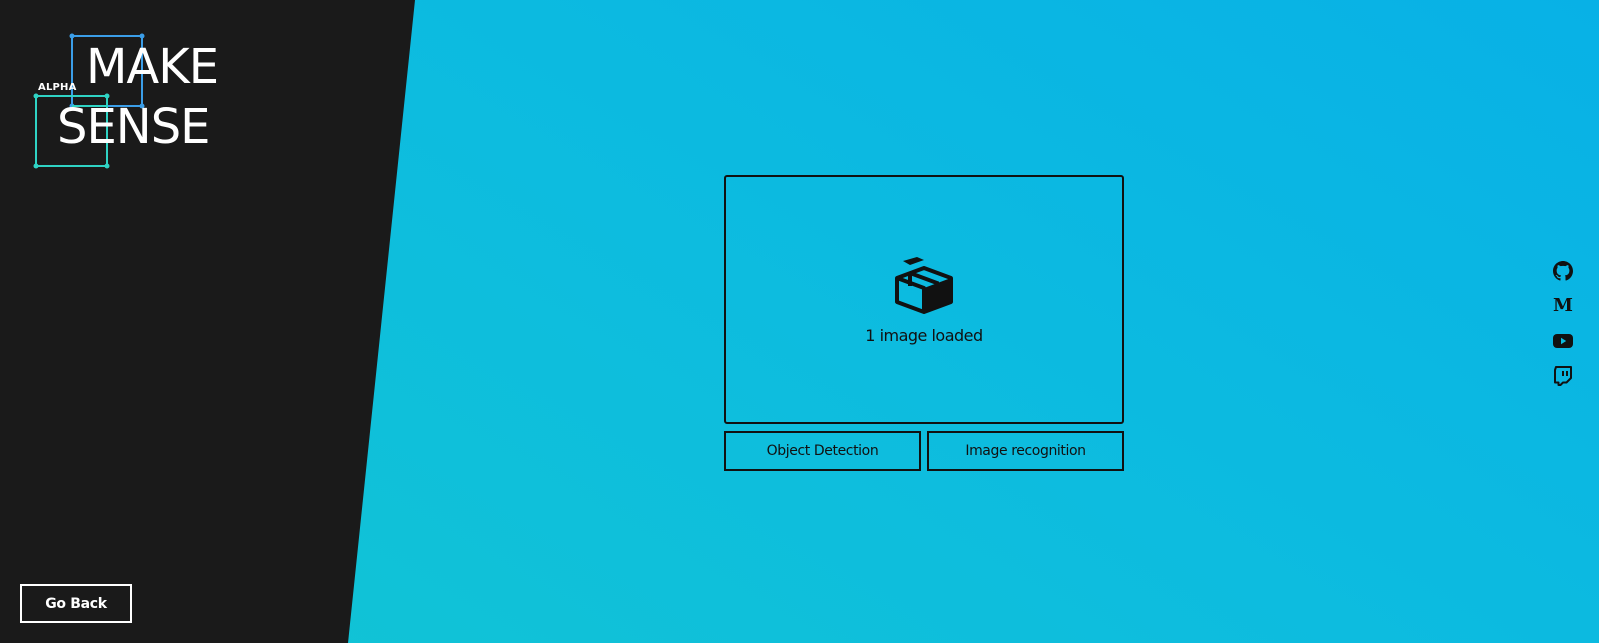 The width and height of the screenshot is (1599, 643). I want to click on go-back-button: Go Back, so click(76, 603).